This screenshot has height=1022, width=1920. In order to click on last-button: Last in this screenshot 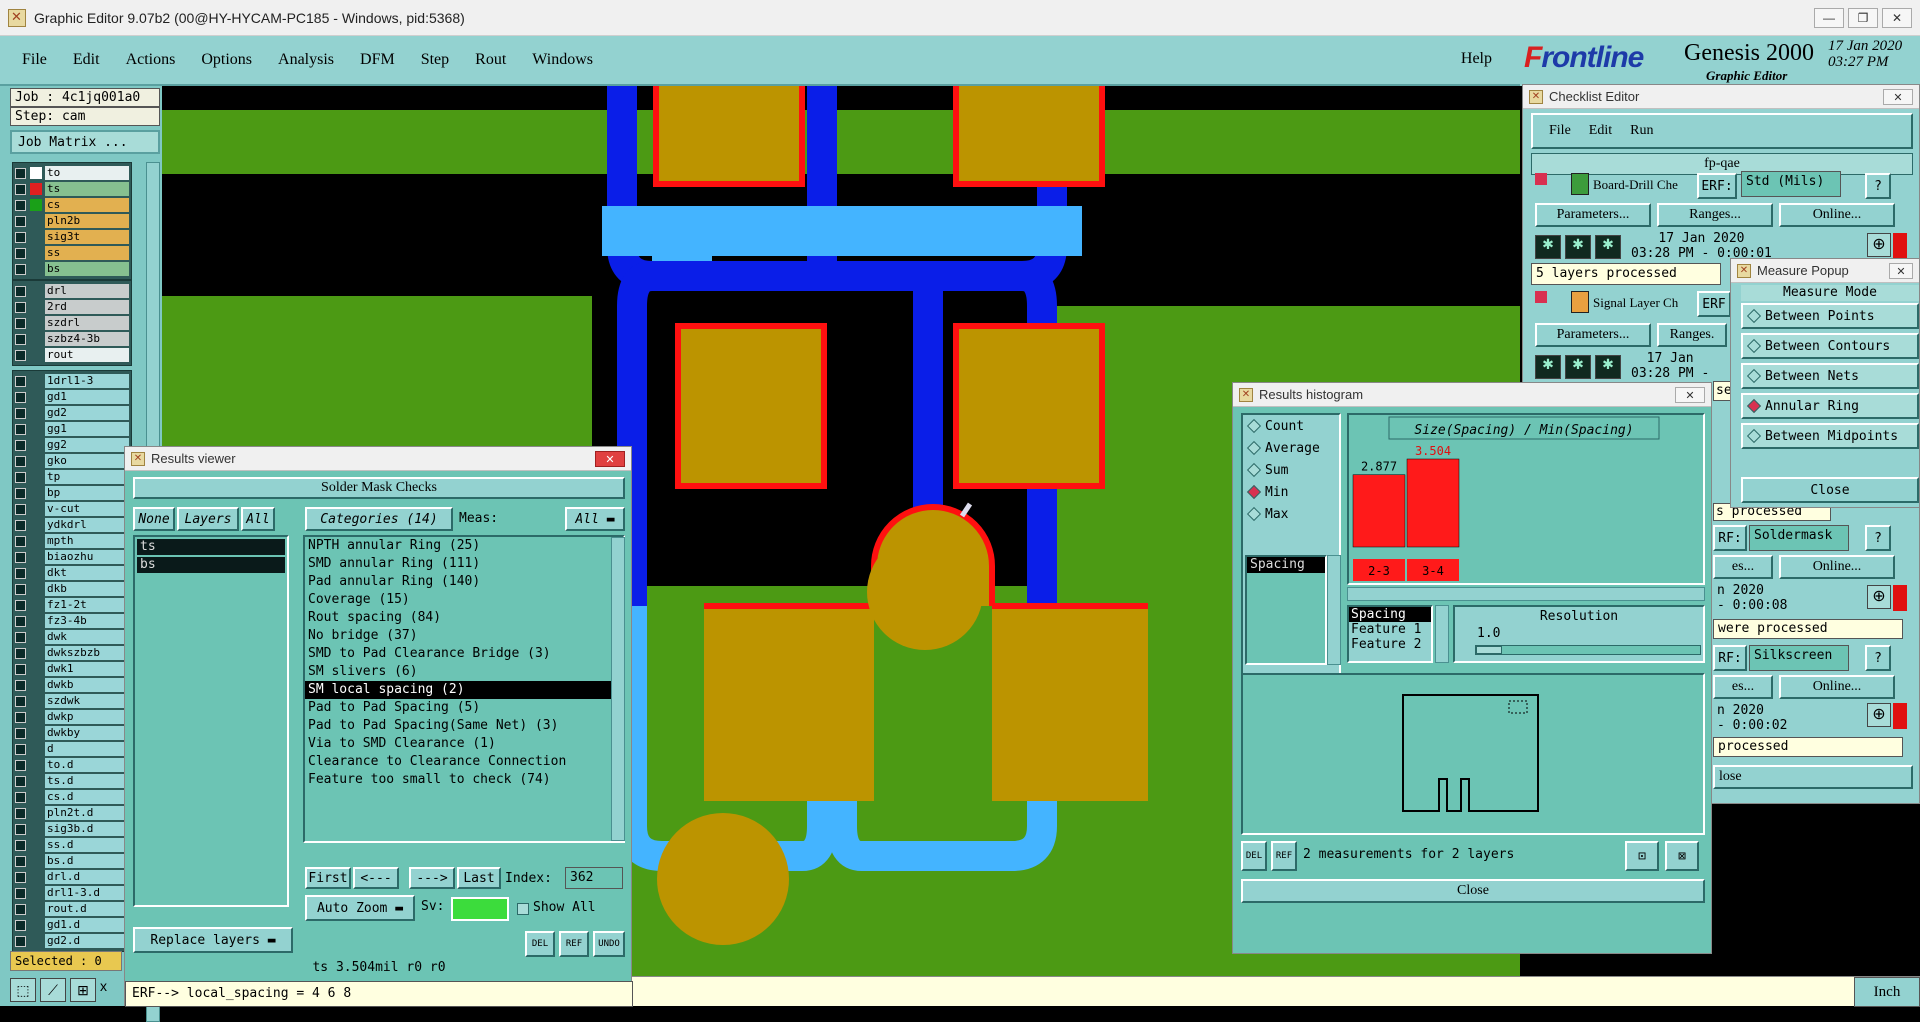, I will do `click(479, 878)`.